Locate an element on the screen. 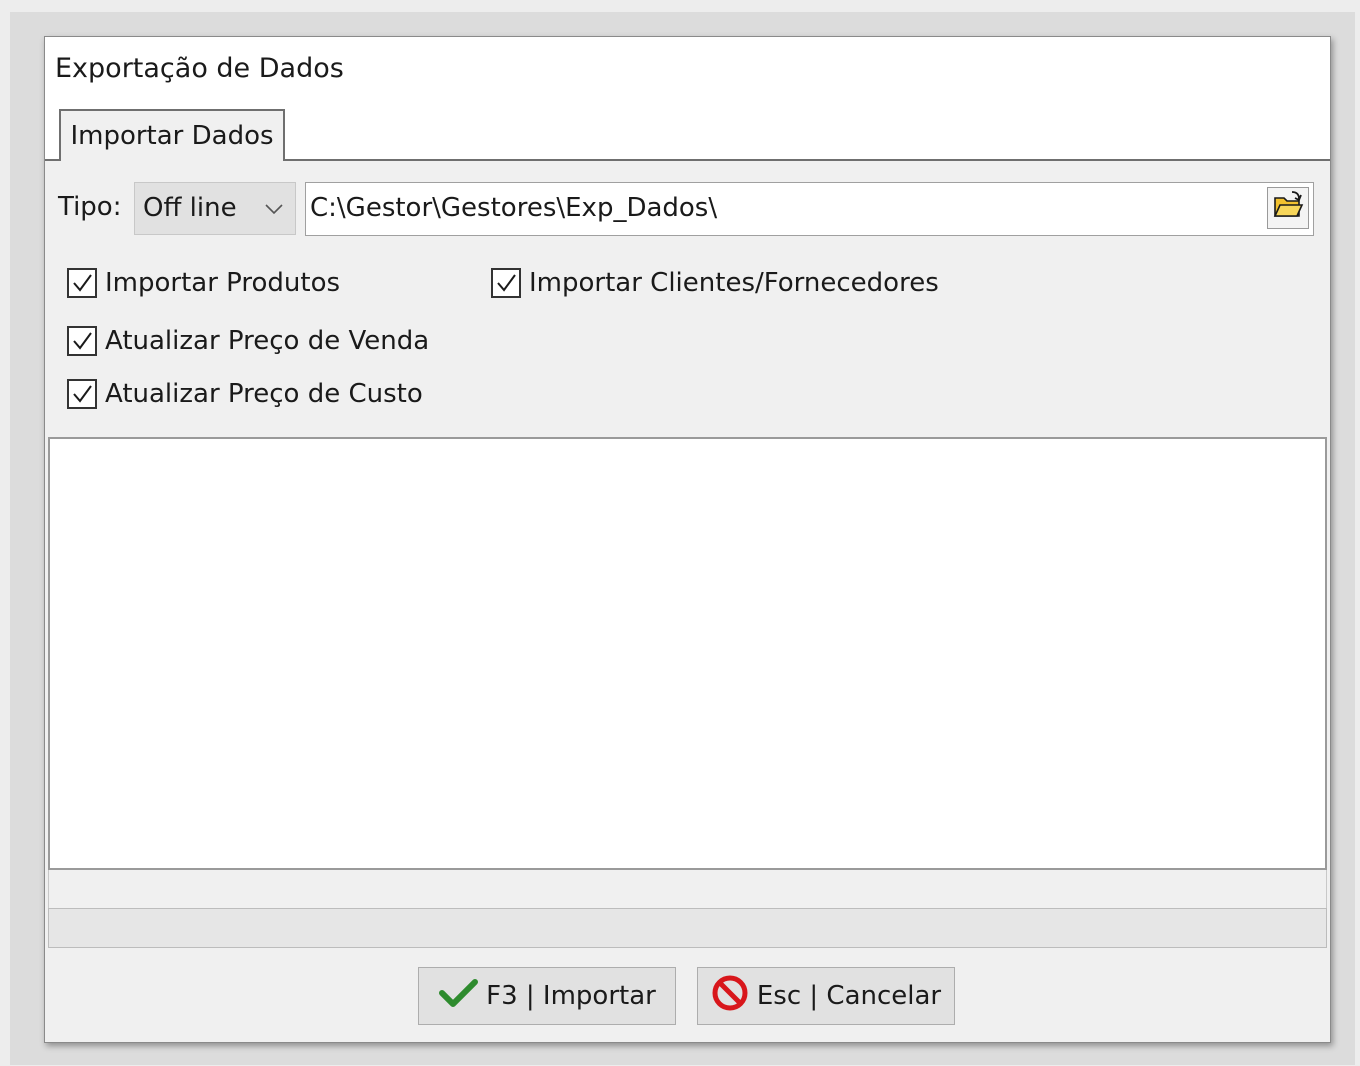  tipo-select: Off line is located at coordinates (215, 208).